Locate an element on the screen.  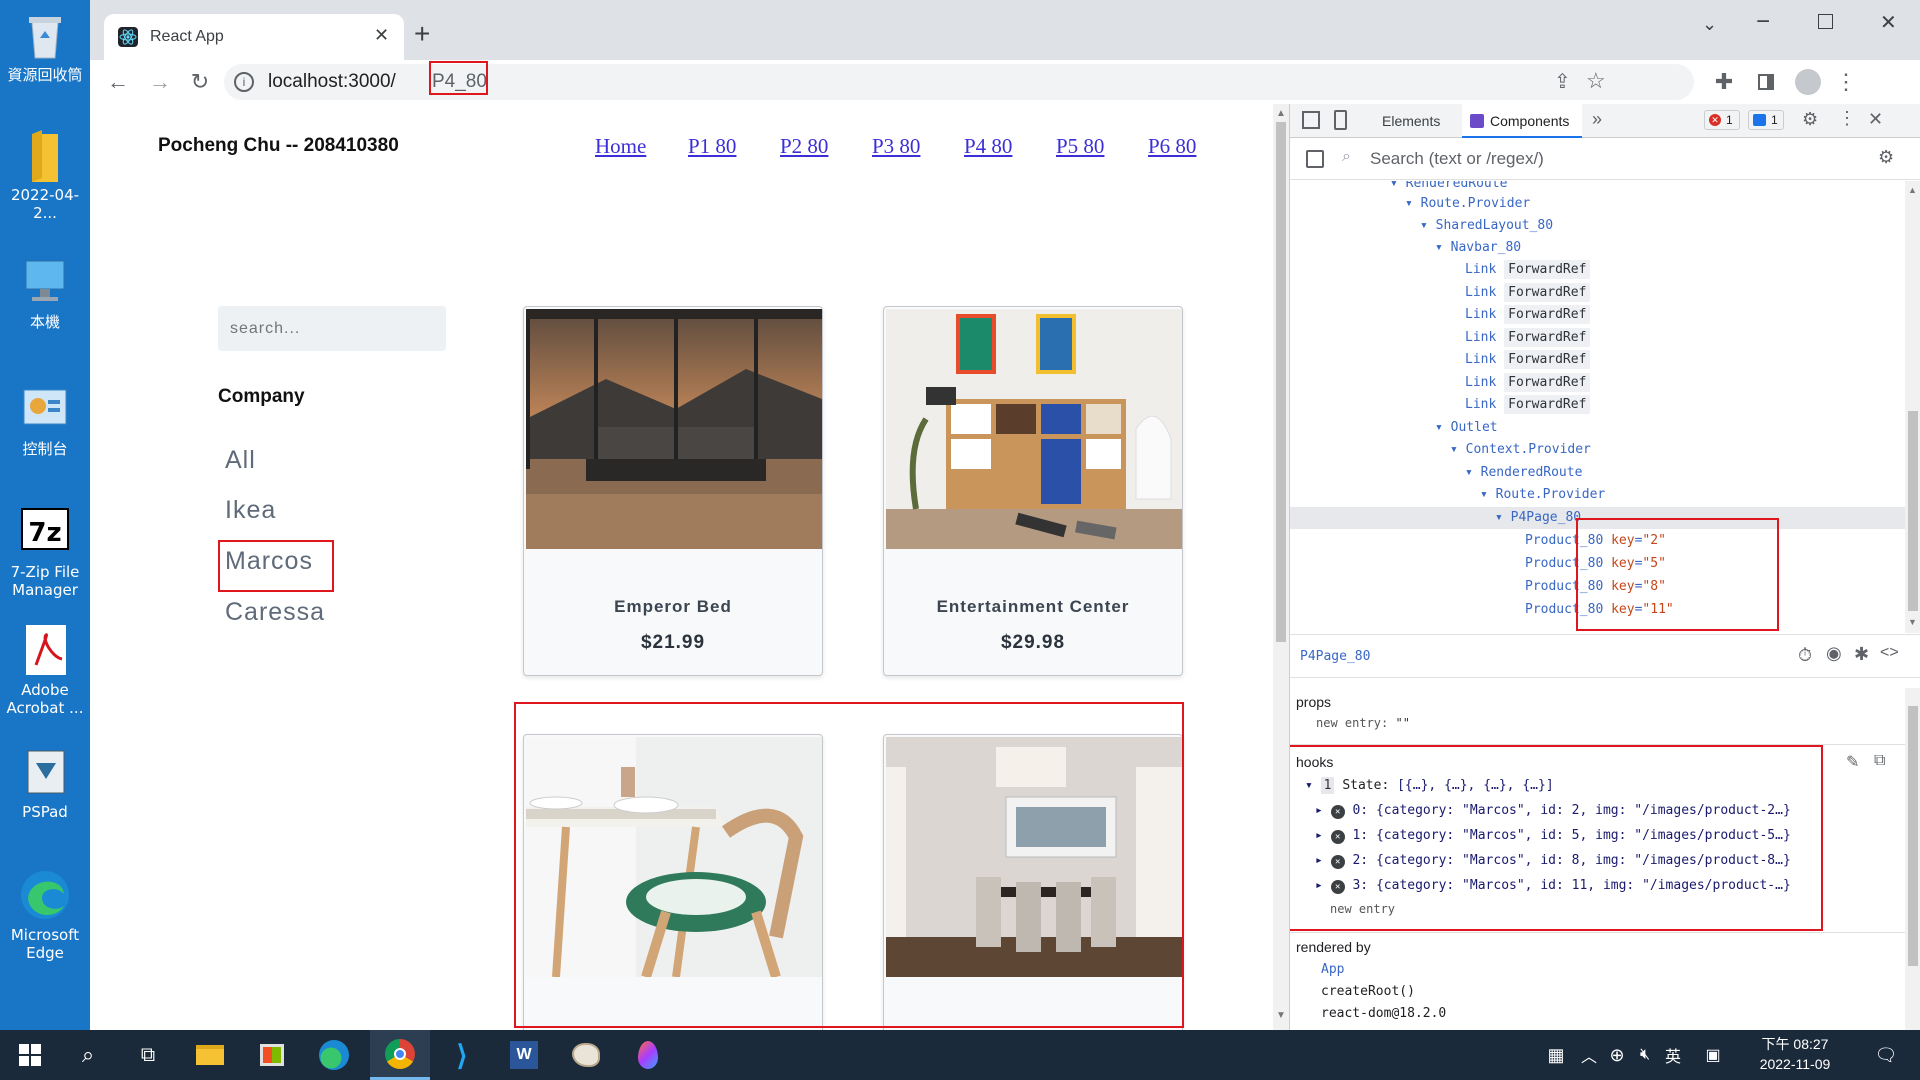
page-scrollbar-thumb is located at coordinates (1281, 382).